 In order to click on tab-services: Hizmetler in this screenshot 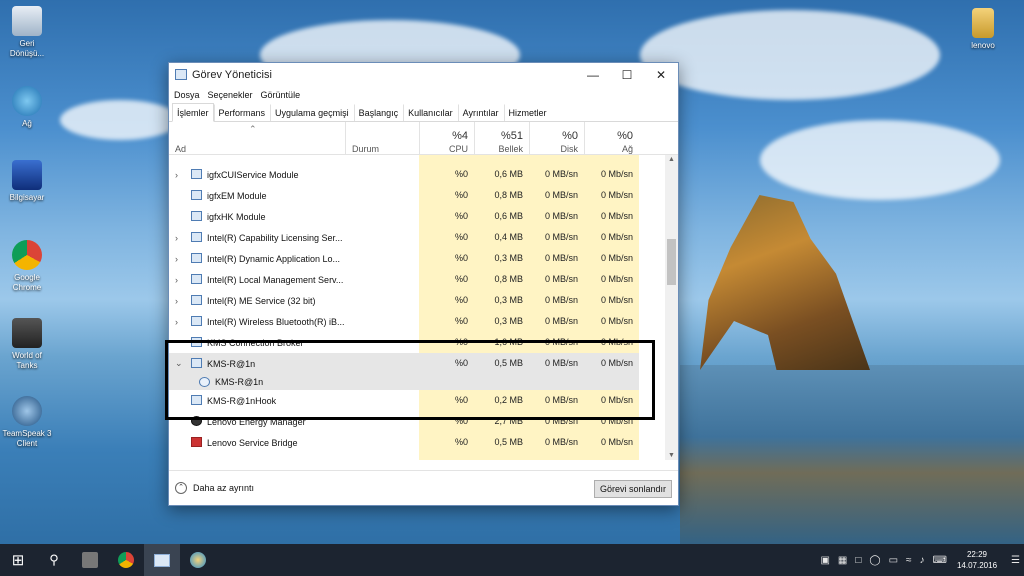, I will do `click(527, 112)`.